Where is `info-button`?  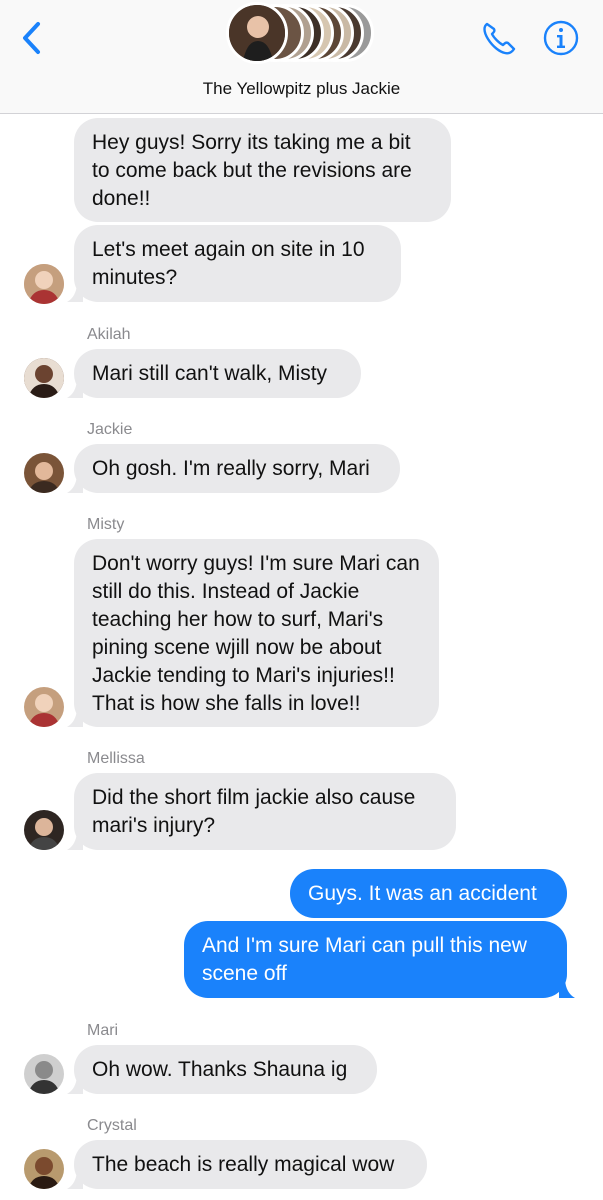
info-button is located at coordinates (561, 38).